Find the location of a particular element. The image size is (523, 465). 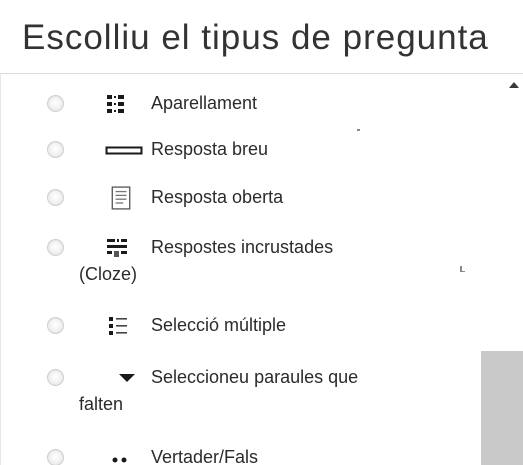

essay-icon is located at coordinates (121, 198).